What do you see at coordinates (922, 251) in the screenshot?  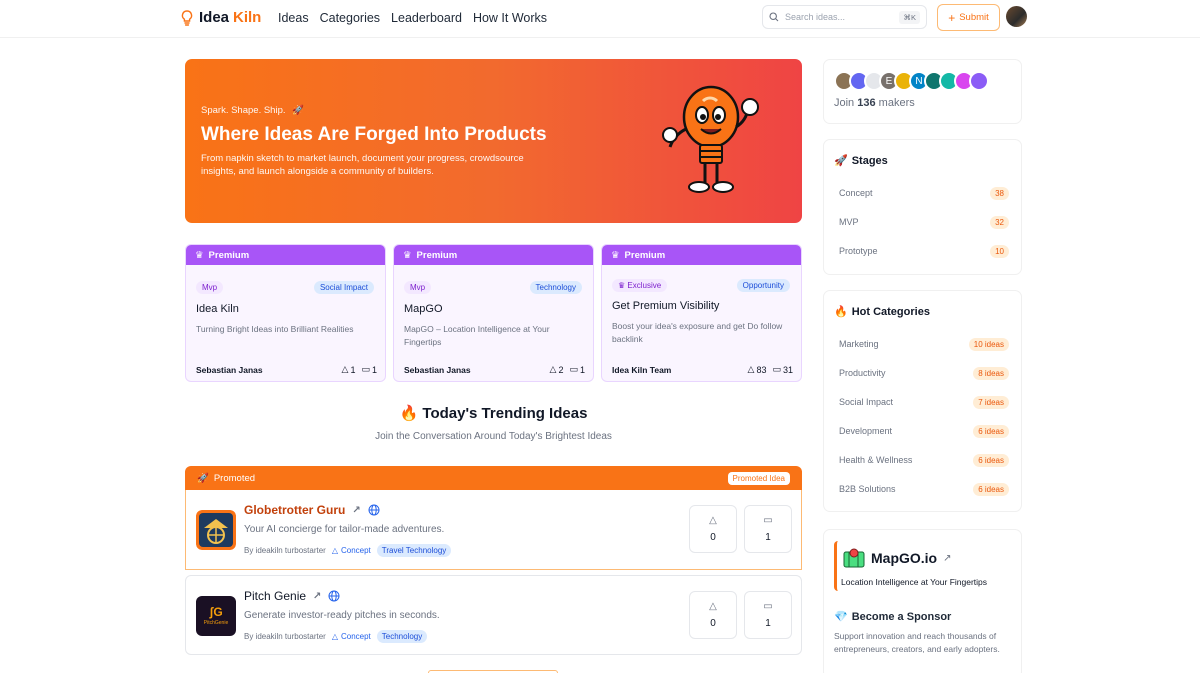 I see `stage-item-prototype: Prototype 10` at bounding box center [922, 251].